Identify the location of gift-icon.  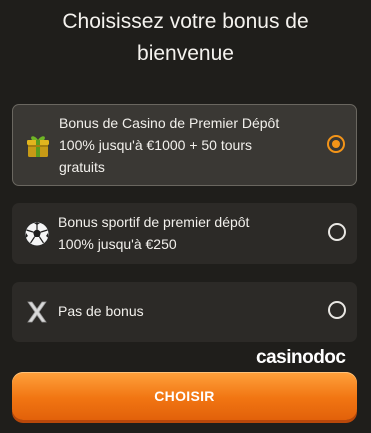
(38, 146).